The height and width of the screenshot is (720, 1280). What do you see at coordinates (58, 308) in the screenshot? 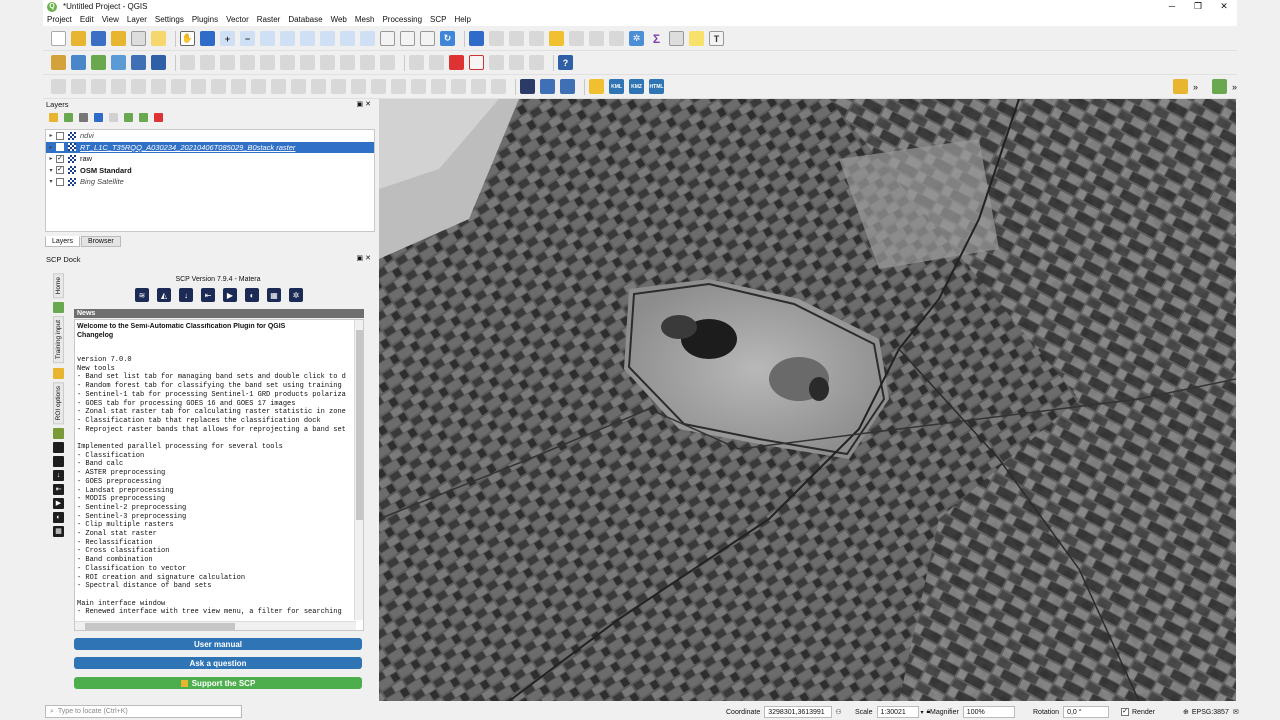
I see `home-icon` at bounding box center [58, 308].